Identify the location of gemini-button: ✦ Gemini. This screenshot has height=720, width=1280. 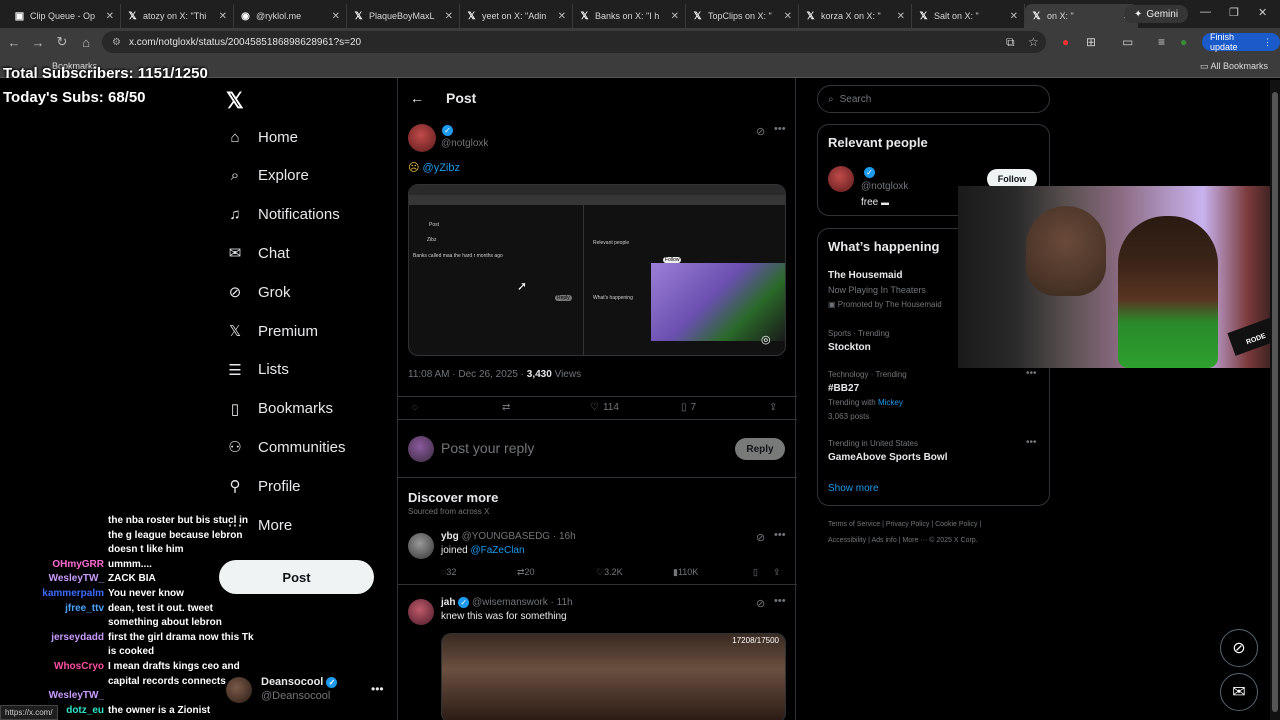
(1156, 14).